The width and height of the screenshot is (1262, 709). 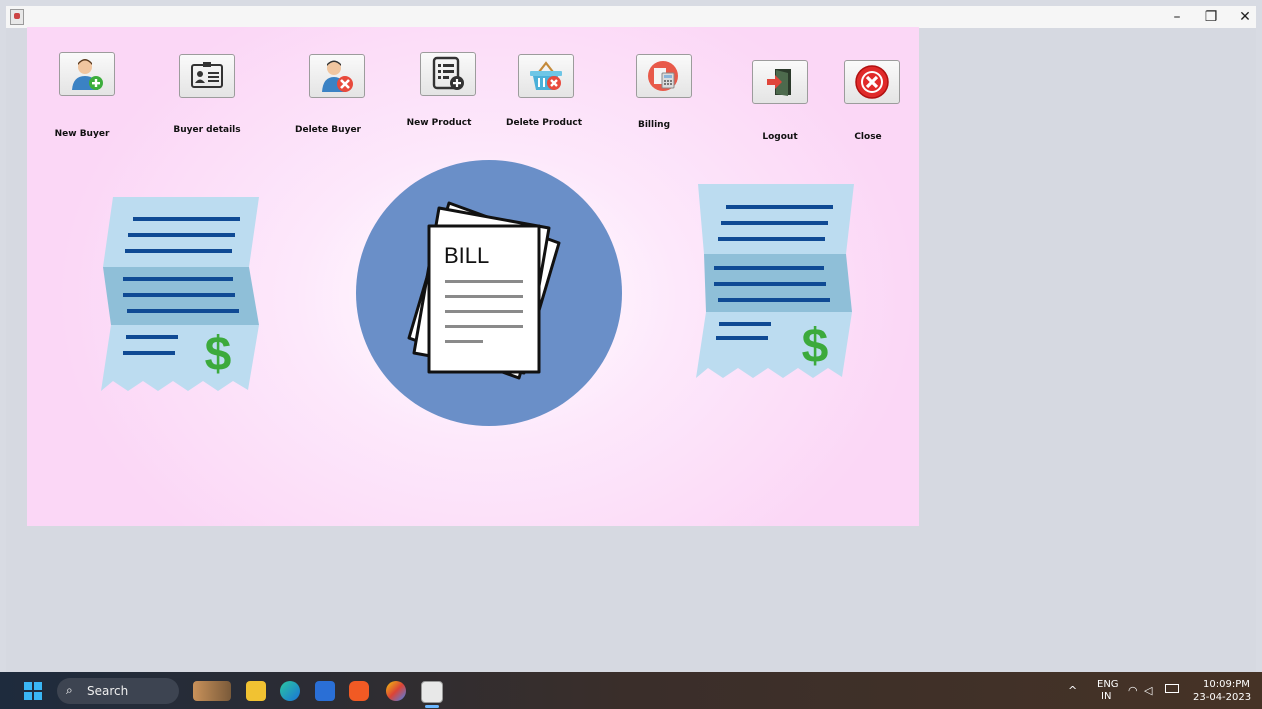 I want to click on logout-button, so click(x=780, y=82).